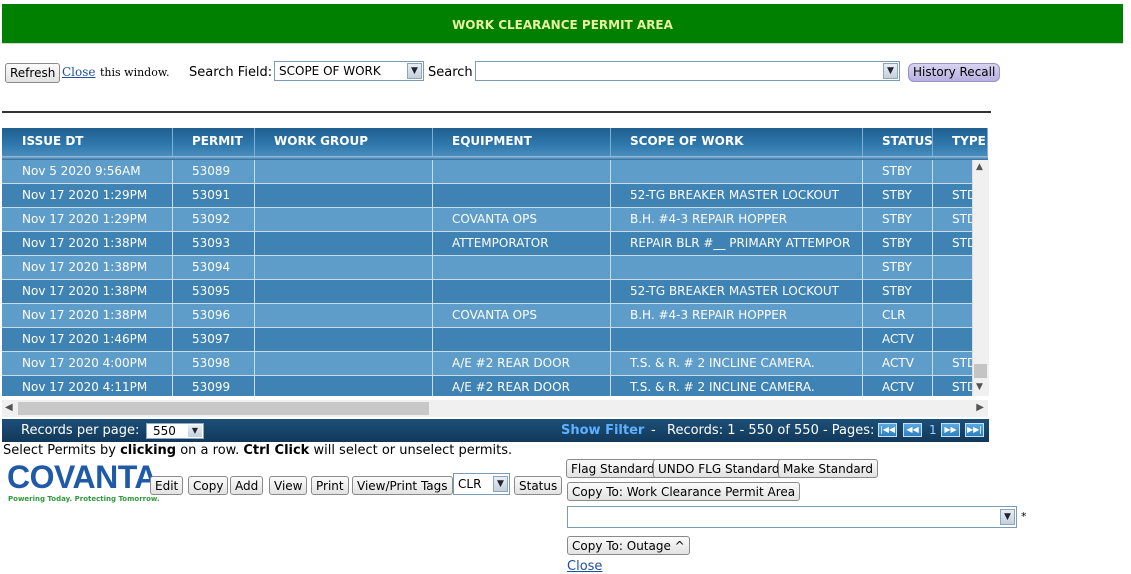 This screenshot has height=574, width=1131. I want to click on status-button: Status, so click(538, 485).